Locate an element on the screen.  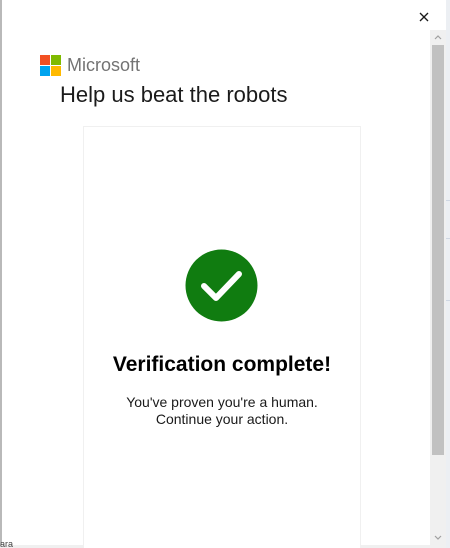
microsoft-logo-icon is located at coordinates (50, 65).